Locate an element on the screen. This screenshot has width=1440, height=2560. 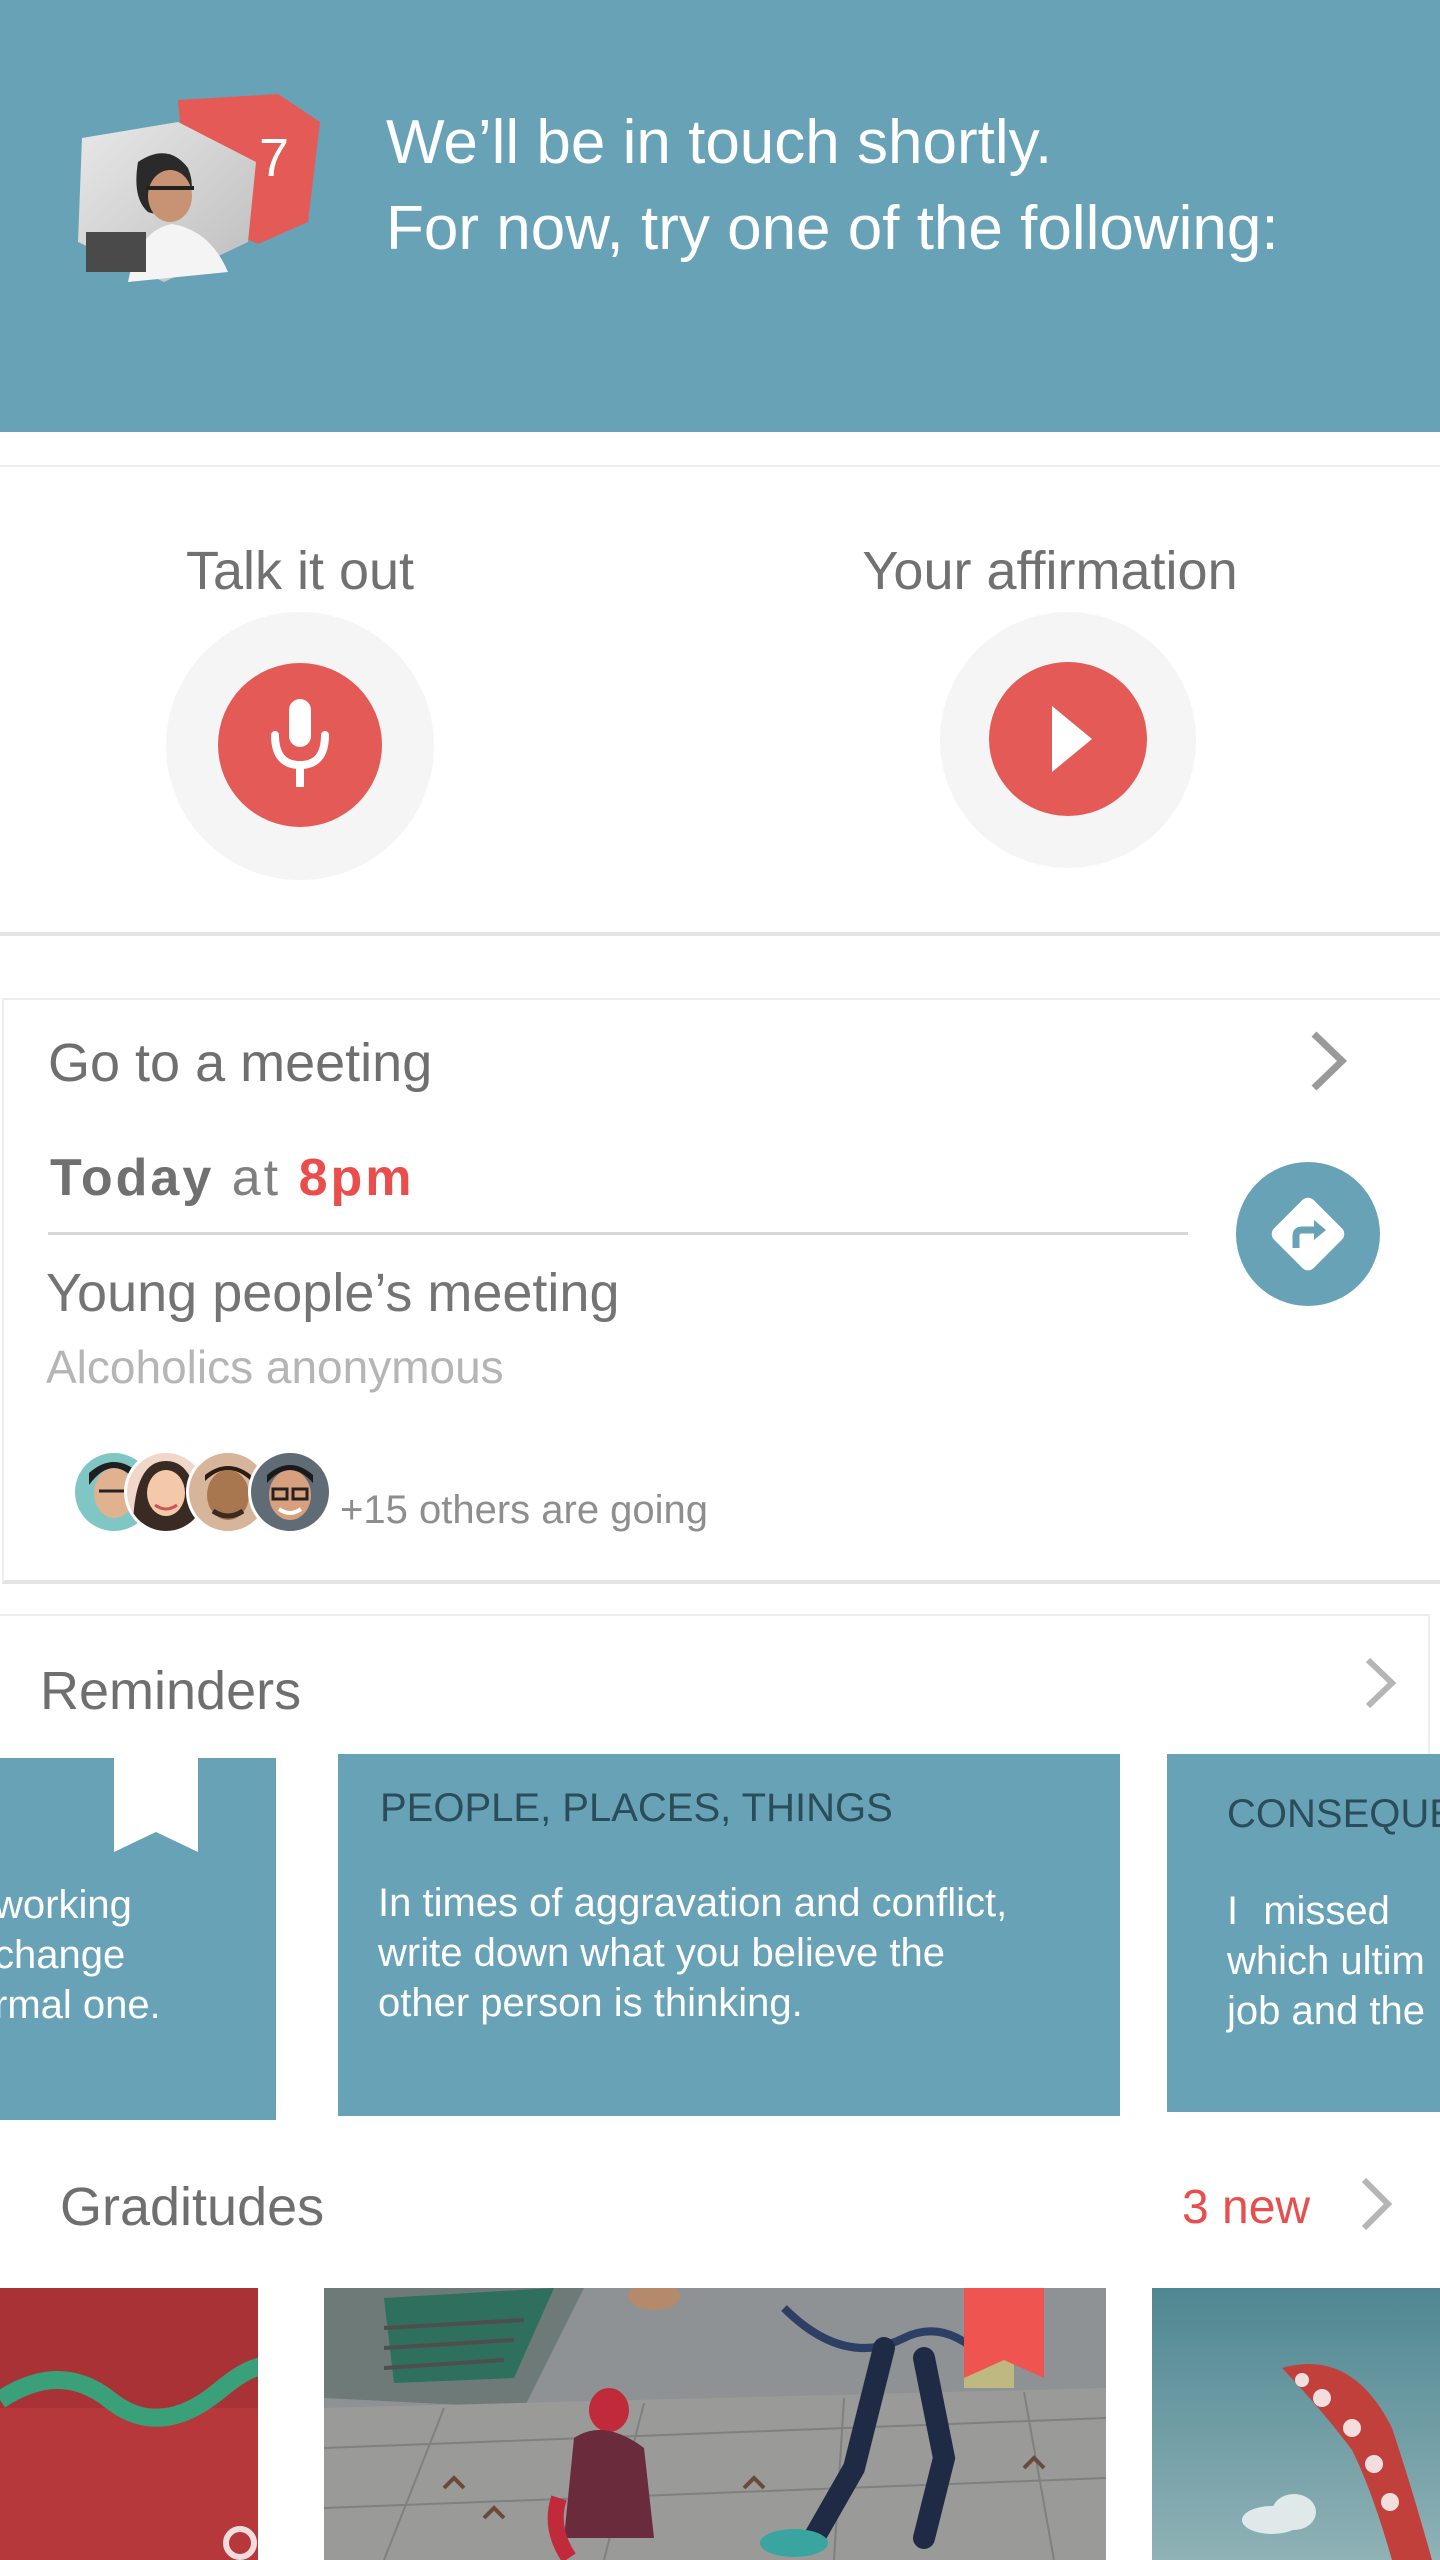
talk-it-out-button is located at coordinates (300, 745).